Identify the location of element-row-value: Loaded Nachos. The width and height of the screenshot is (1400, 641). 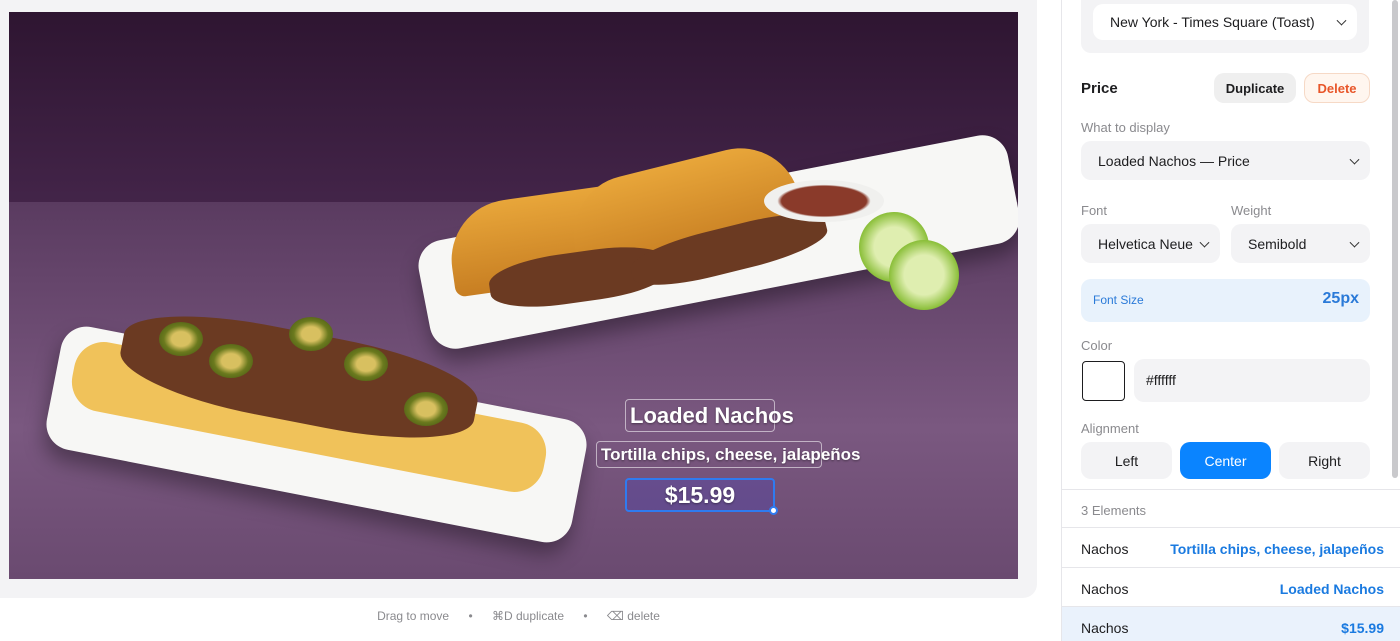
(1331, 589).